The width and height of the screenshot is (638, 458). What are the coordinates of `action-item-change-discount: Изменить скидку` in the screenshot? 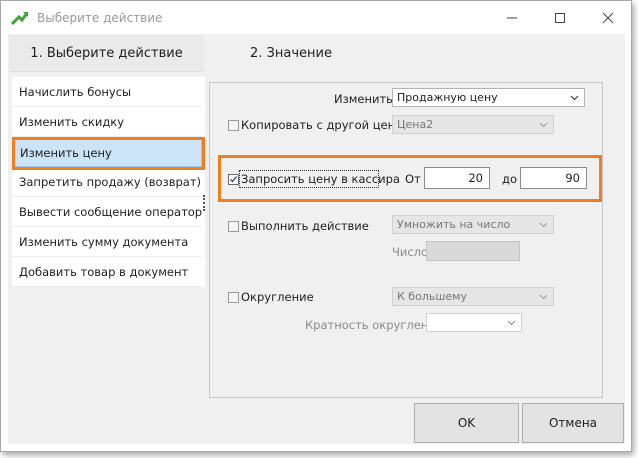 It's located at (107, 122).